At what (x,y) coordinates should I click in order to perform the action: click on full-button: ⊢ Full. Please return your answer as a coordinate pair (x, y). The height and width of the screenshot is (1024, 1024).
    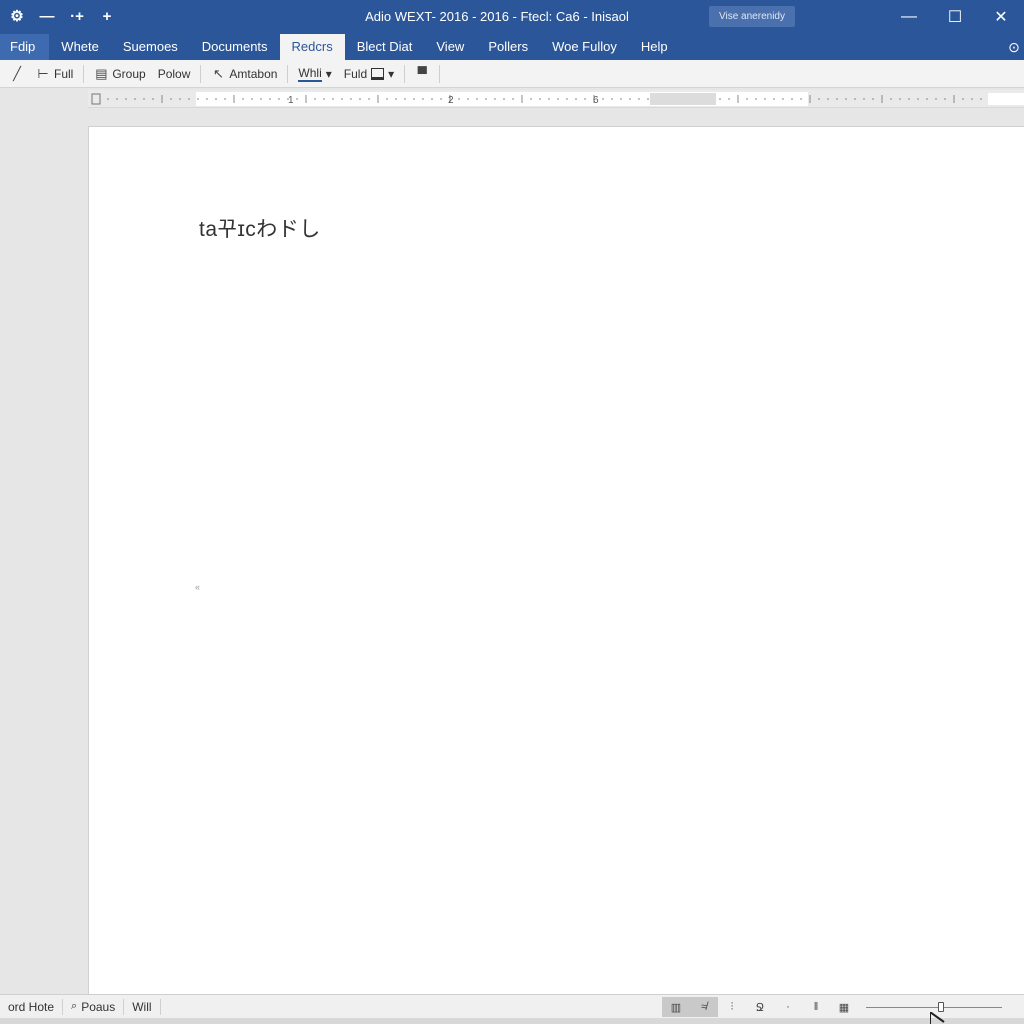
    Looking at the image, I should click on (54, 74).